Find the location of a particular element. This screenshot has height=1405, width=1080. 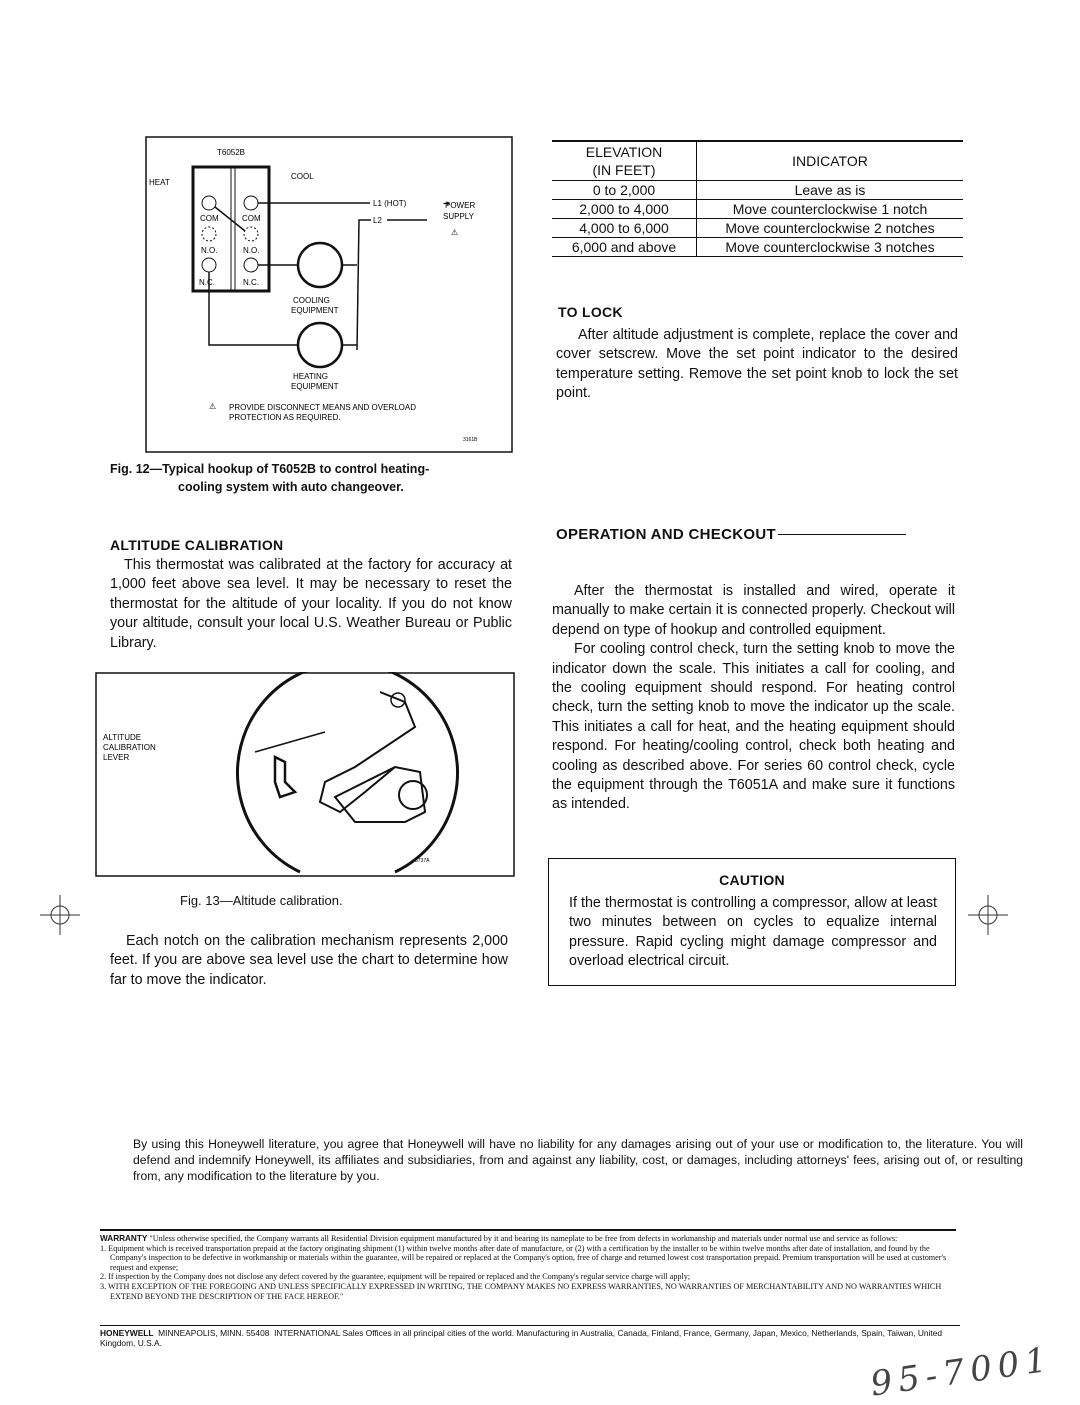

svg-text: HEATING is located at coordinates (310, 376).